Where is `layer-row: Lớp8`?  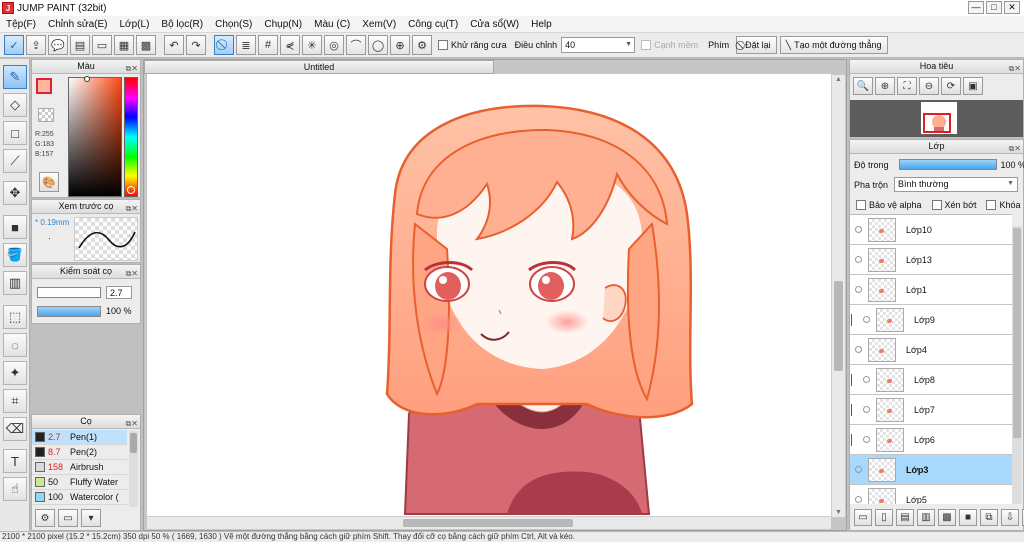 layer-row: Lớp8 is located at coordinates (931, 380).